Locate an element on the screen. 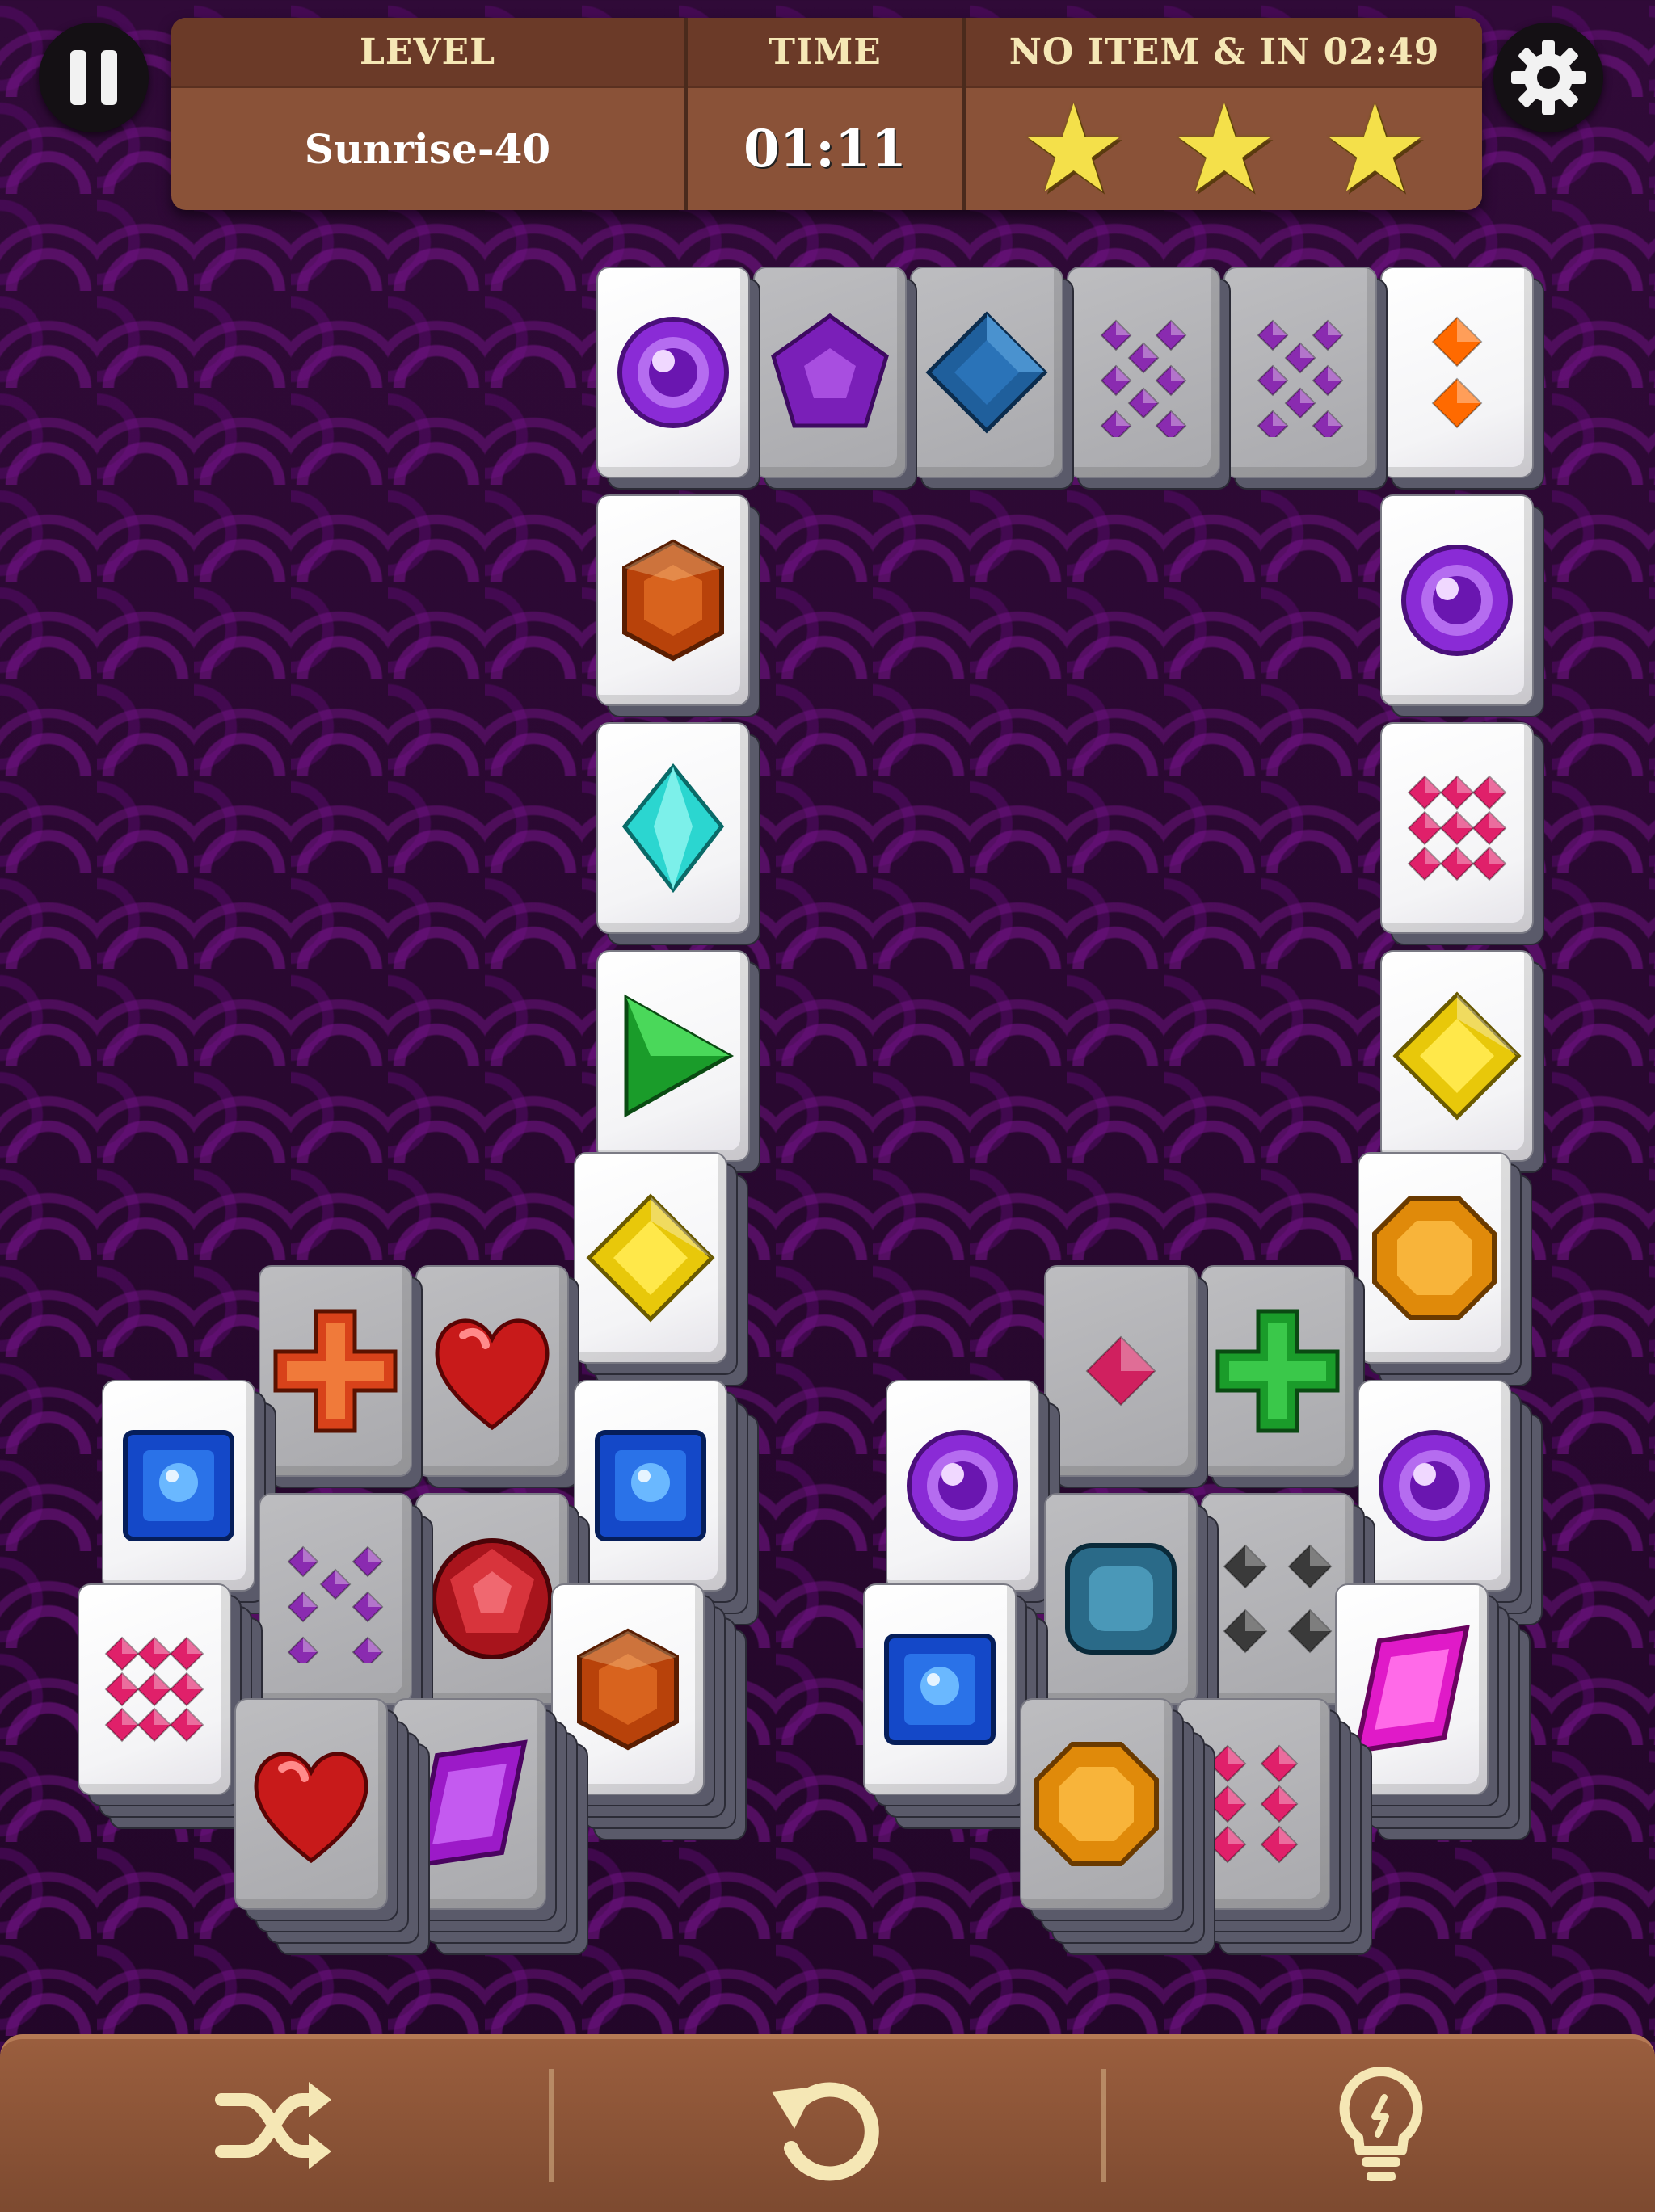 The image size is (1655, 2212). mahjong-tile-green-cross is located at coordinates (1283, 1377).